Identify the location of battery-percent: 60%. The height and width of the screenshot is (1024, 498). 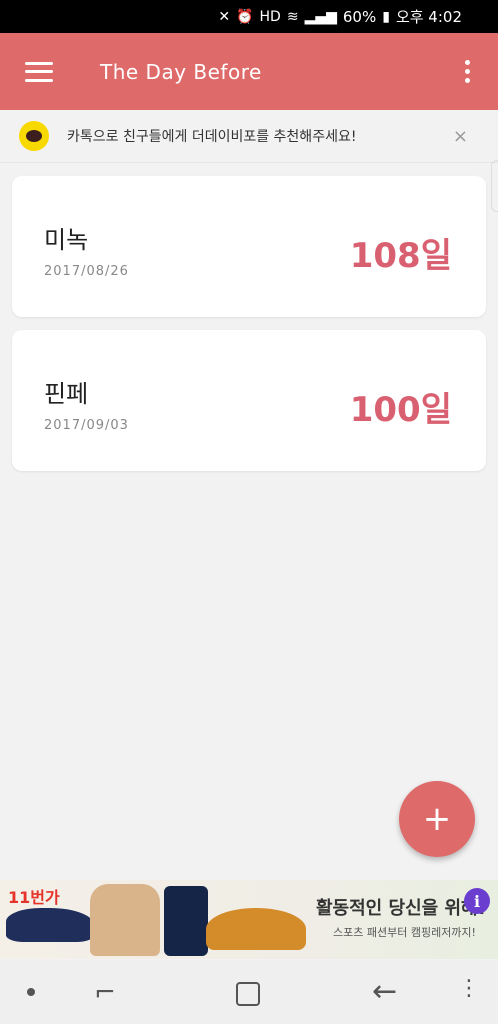
(359, 16).